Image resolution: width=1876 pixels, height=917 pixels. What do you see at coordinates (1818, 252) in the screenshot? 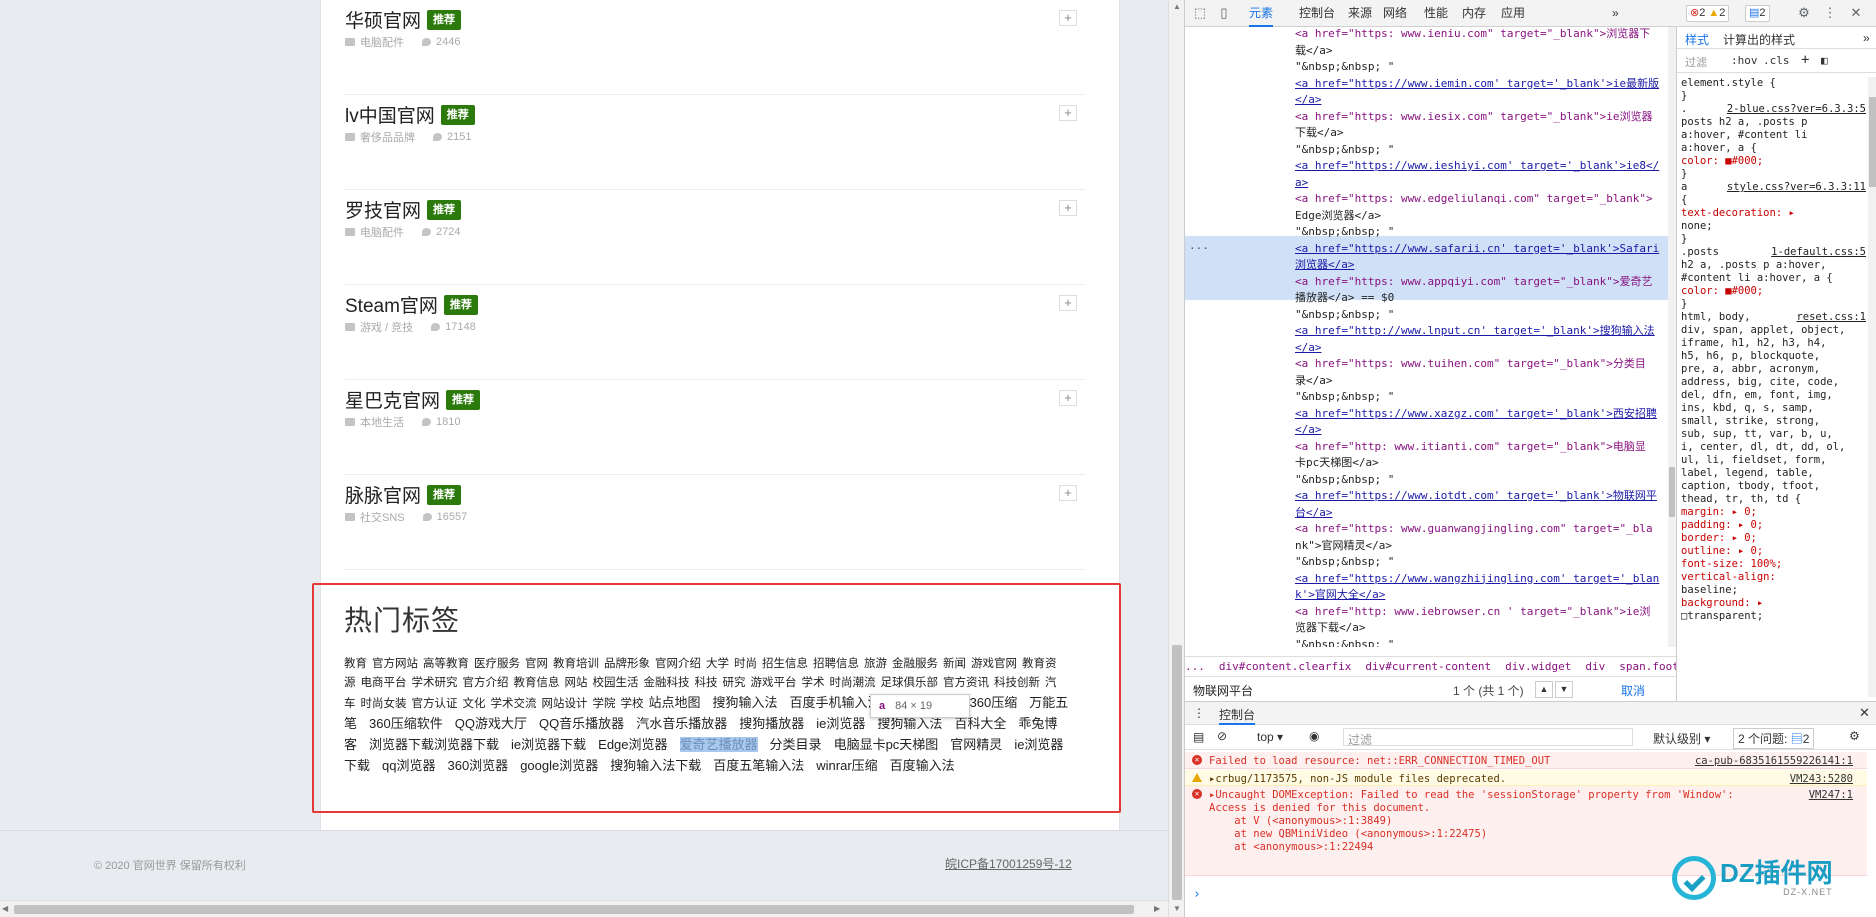
I see `style-source-link: 1-default.css:5` at bounding box center [1818, 252].